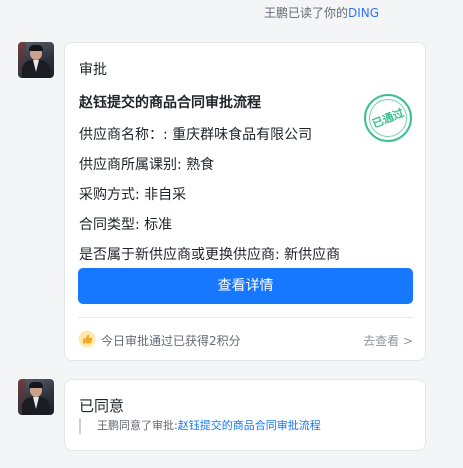  I want to click on agree-card: 已同意 王鹏同意了审批:赵钰提交的商品合同审批流程, so click(245, 415).